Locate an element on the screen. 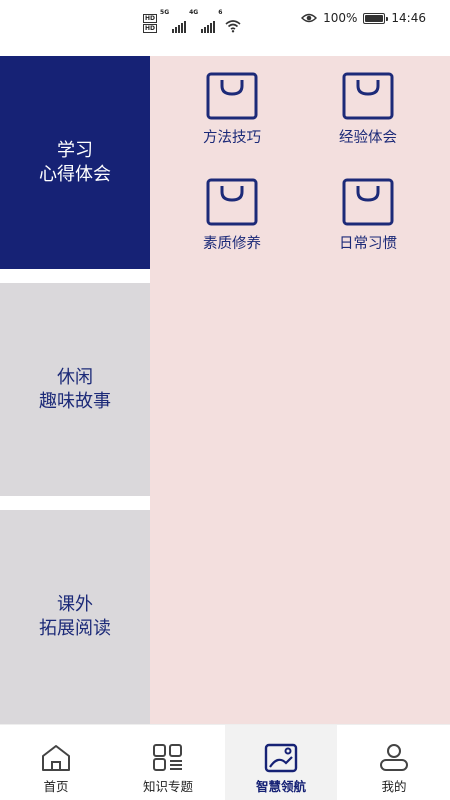 The width and height of the screenshot is (450, 800). tab-label: 知识专题 is located at coordinates (167, 786).